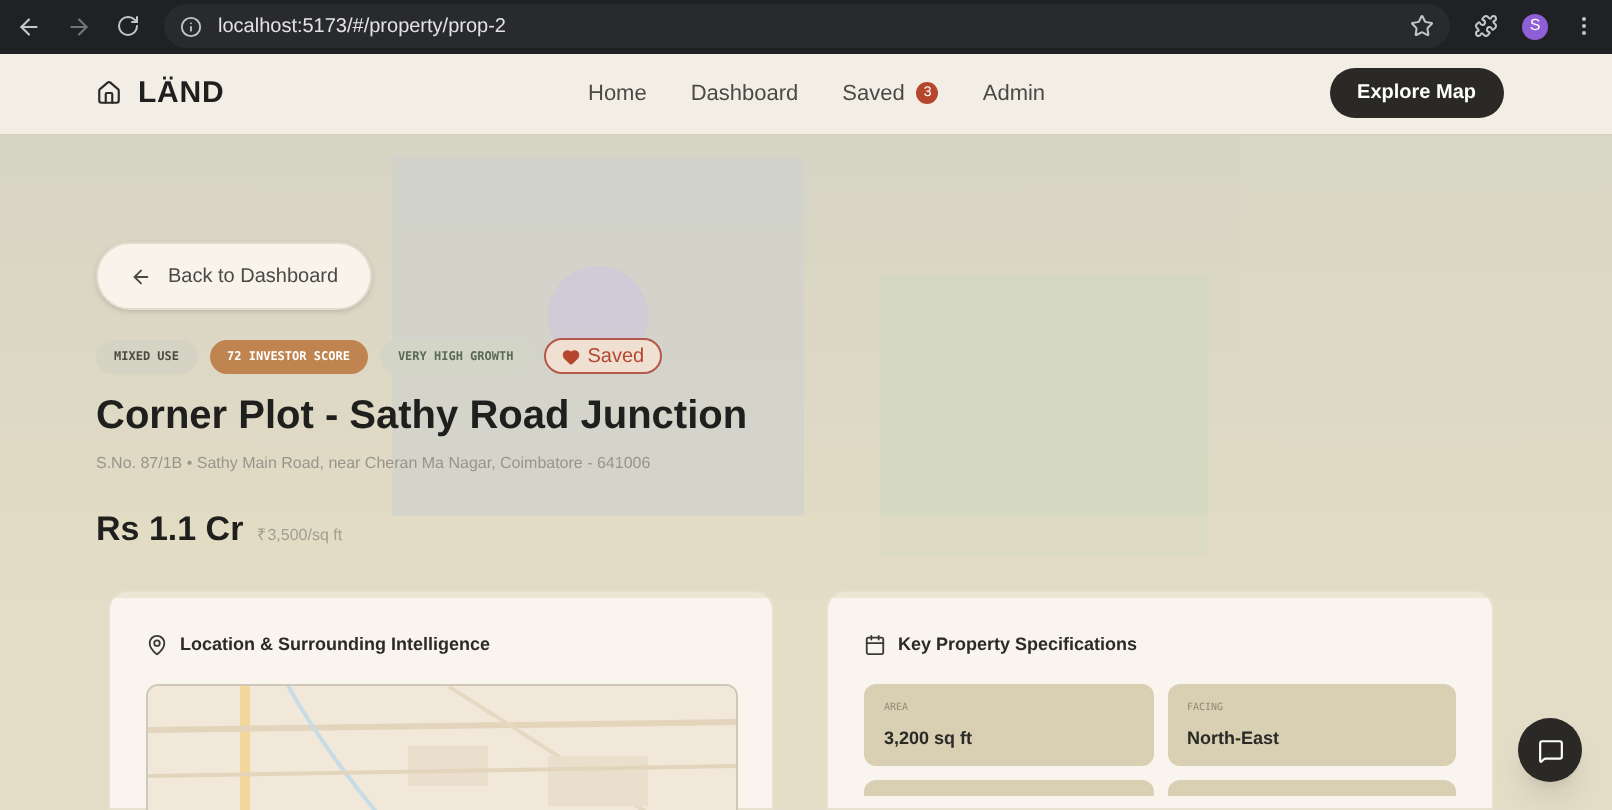  What do you see at coordinates (109, 93) in the screenshot?
I see `home-icon` at bounding box center [109, 93].